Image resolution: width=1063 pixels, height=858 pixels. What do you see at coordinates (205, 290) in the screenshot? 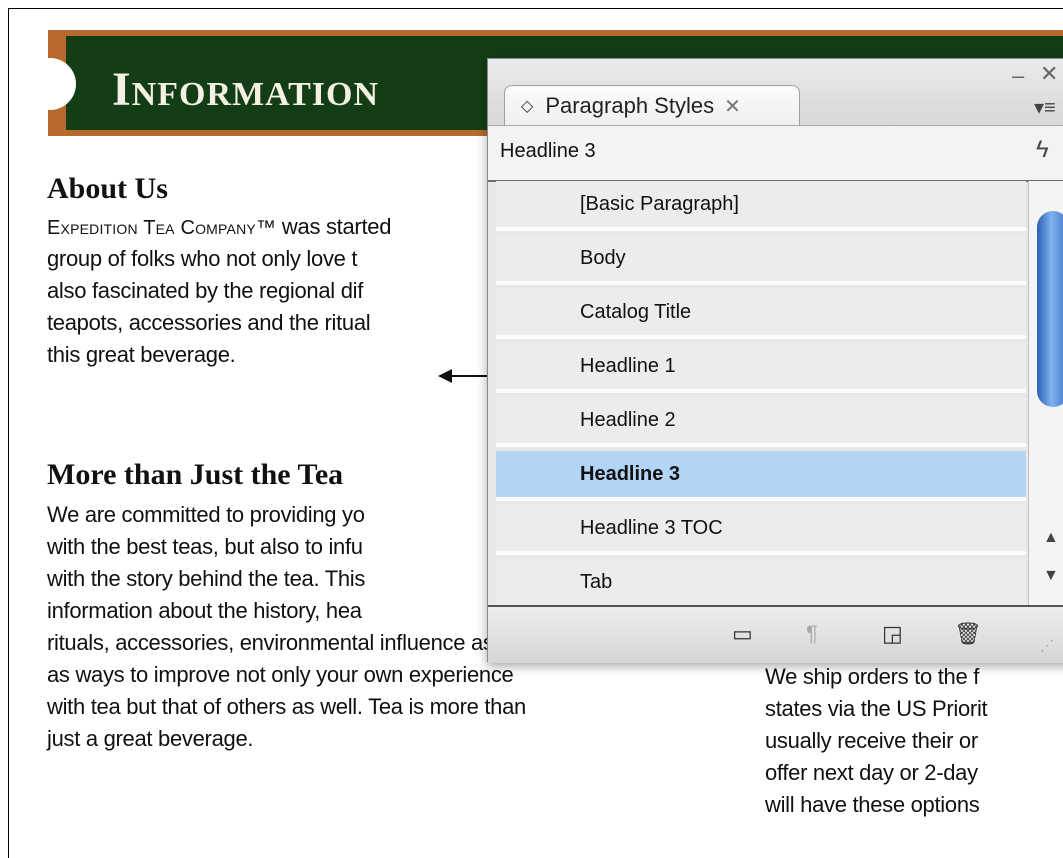
I see `about-line-2: also fascinated by the regional dif` at bounding box center [205, 290].